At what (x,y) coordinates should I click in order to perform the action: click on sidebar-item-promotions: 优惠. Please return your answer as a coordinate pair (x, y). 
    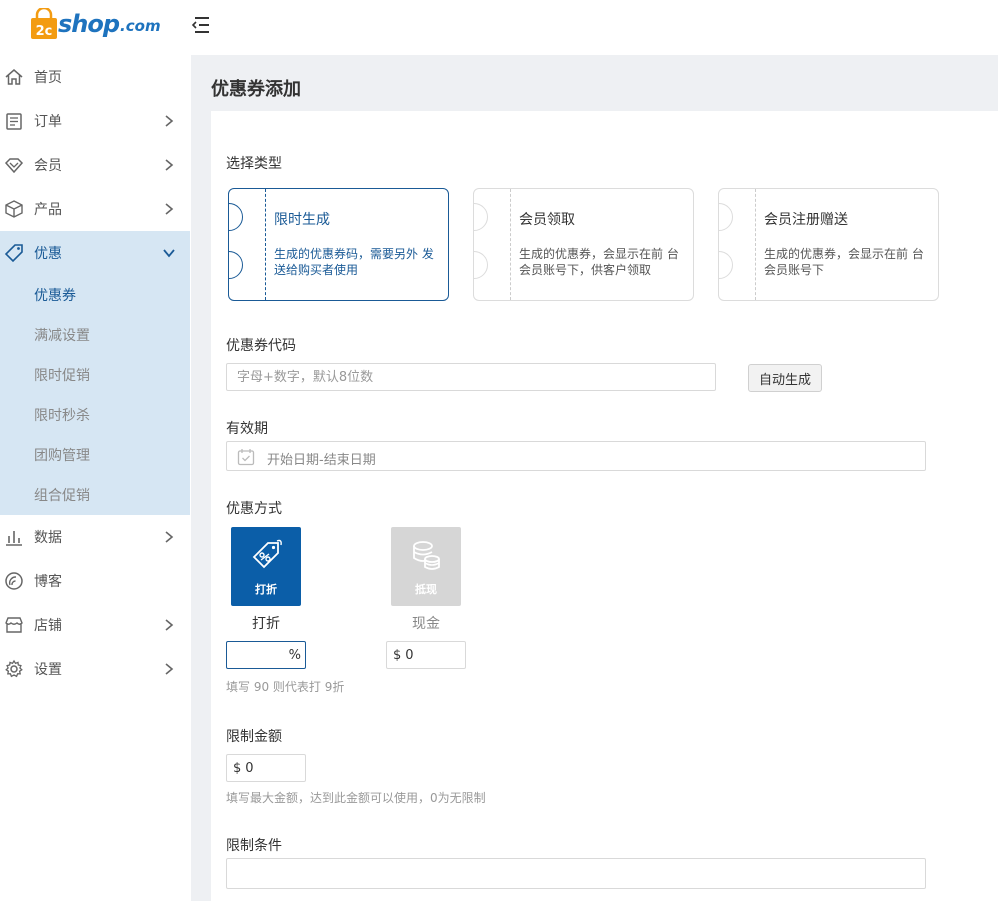
    Looking at the image, I should click on (95, 253).